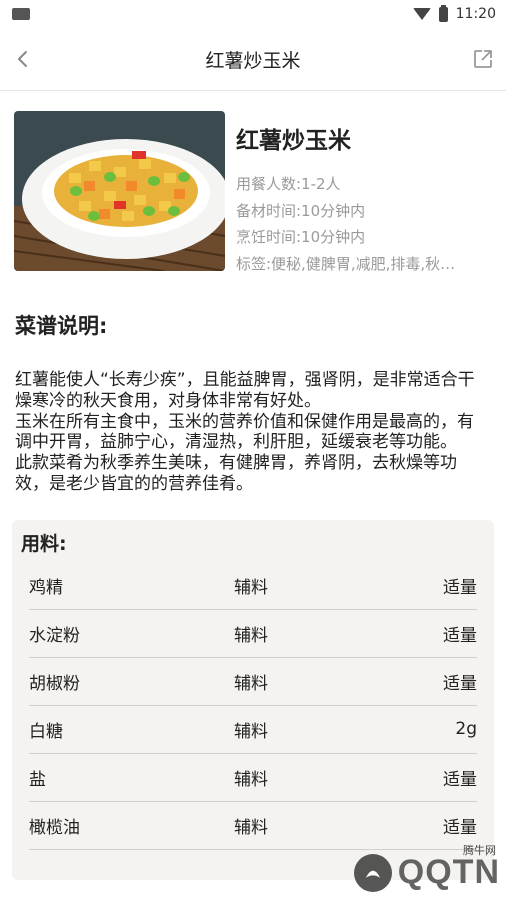 The image size is (506, 900). Describe the element at coordinates (54, 635) in the screenshot. I see `ingredient-name: 水淀粉` at that location.